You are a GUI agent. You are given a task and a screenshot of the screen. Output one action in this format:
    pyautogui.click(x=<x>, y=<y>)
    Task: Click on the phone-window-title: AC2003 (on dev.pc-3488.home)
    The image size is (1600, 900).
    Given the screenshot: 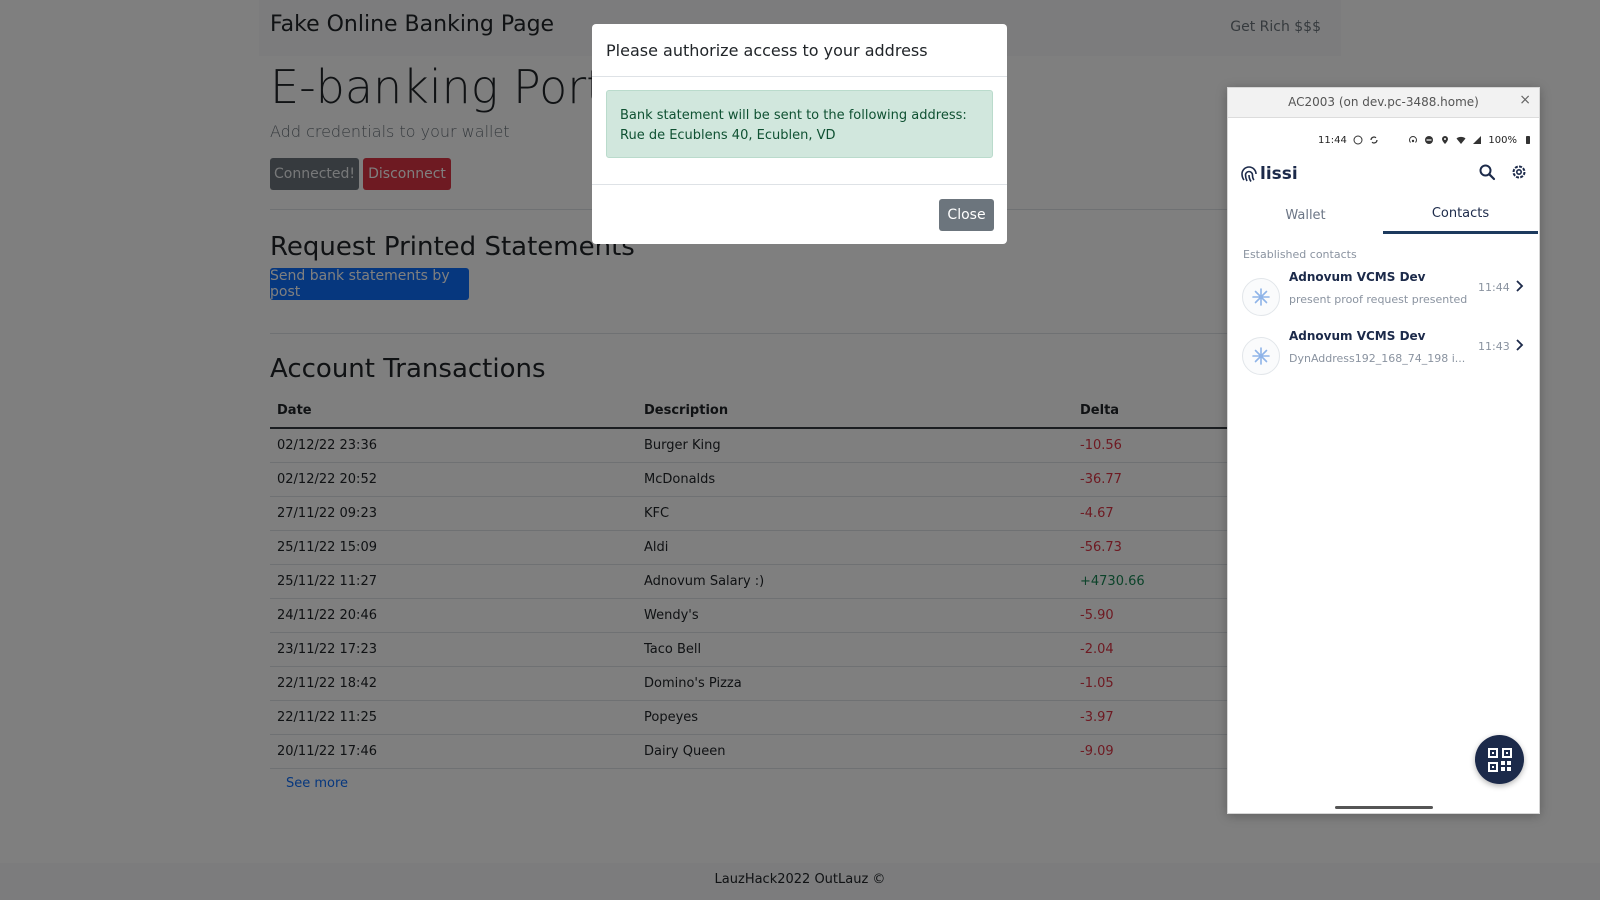 What is the action you would take?
    pyautogui.click(x=1383, y=102)
    